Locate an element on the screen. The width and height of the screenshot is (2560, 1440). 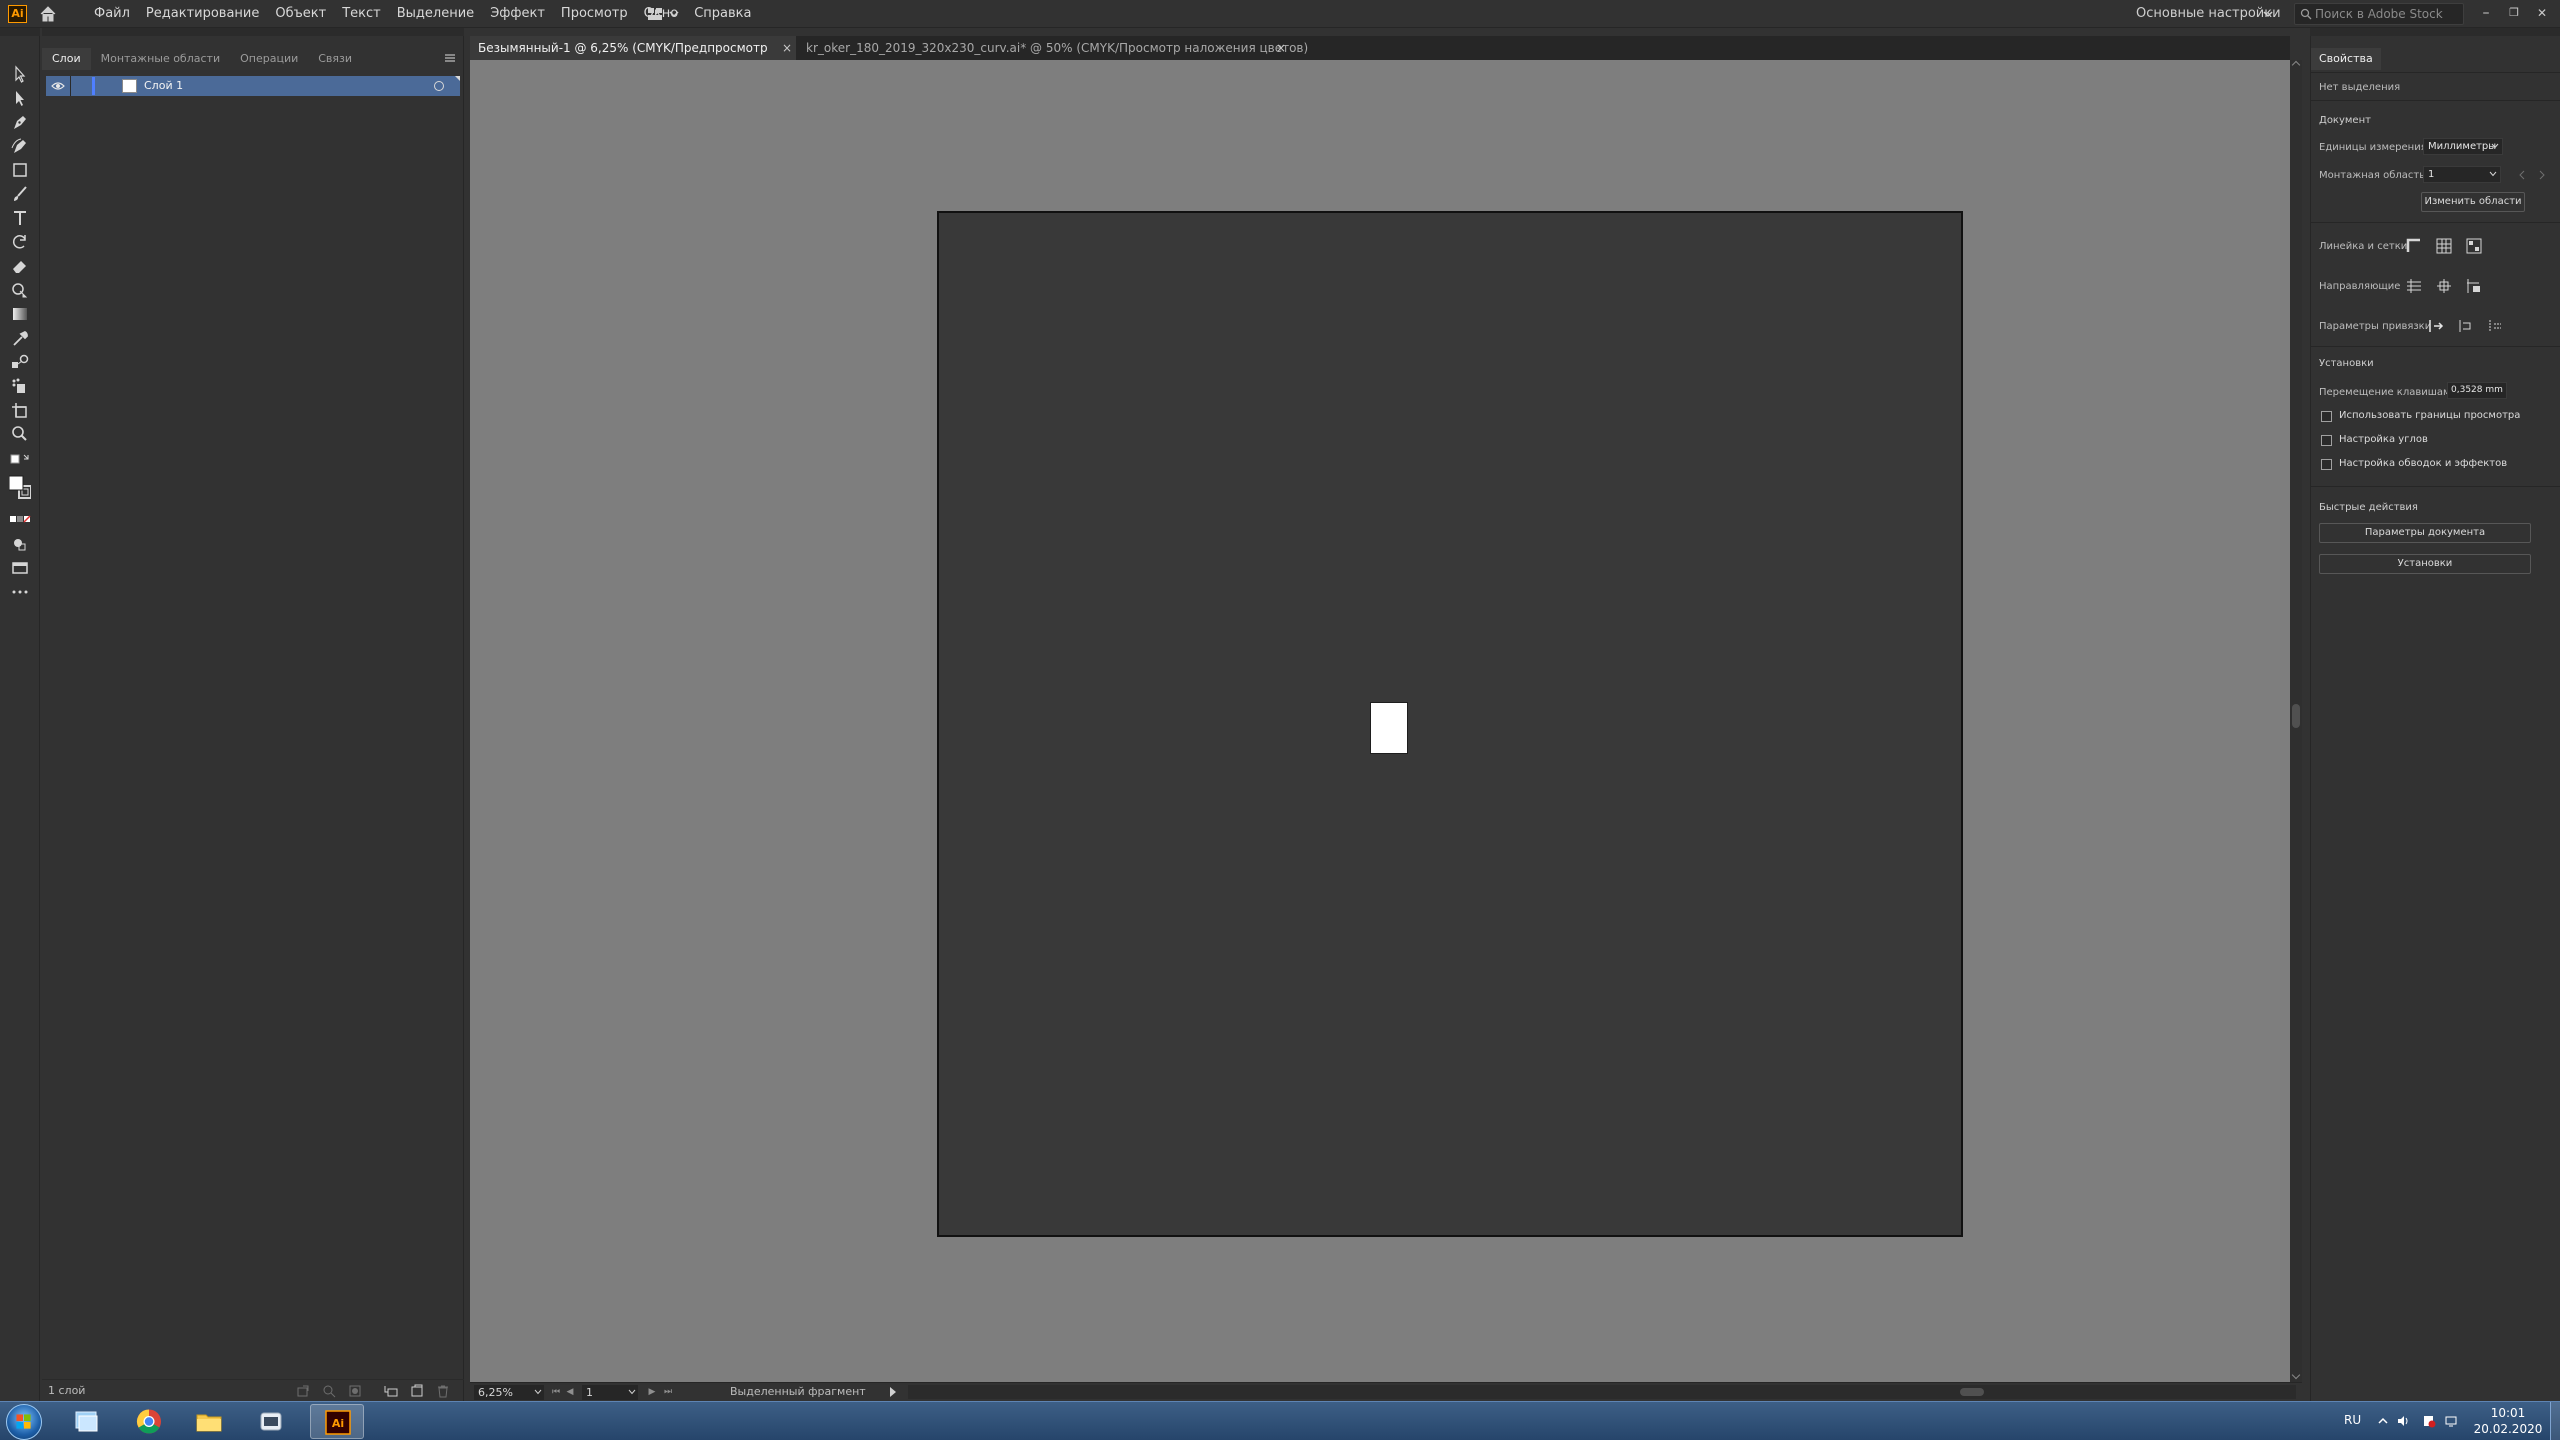
first-artboard-icon: ⏮ is located at coordinates (556, 1392).